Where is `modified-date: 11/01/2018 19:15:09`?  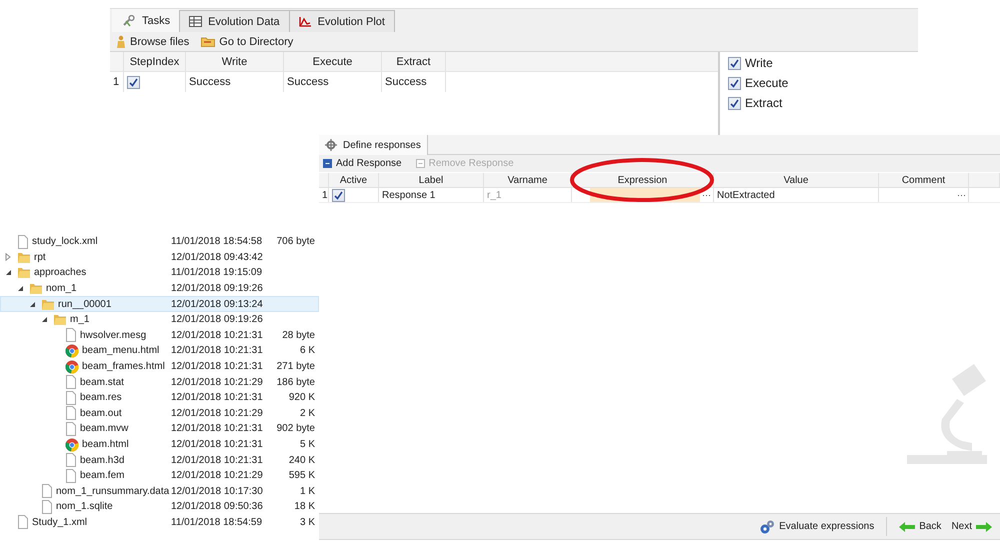
modified-date: 11/01/2018 19:15:09 is located at coordinates (217, 272).